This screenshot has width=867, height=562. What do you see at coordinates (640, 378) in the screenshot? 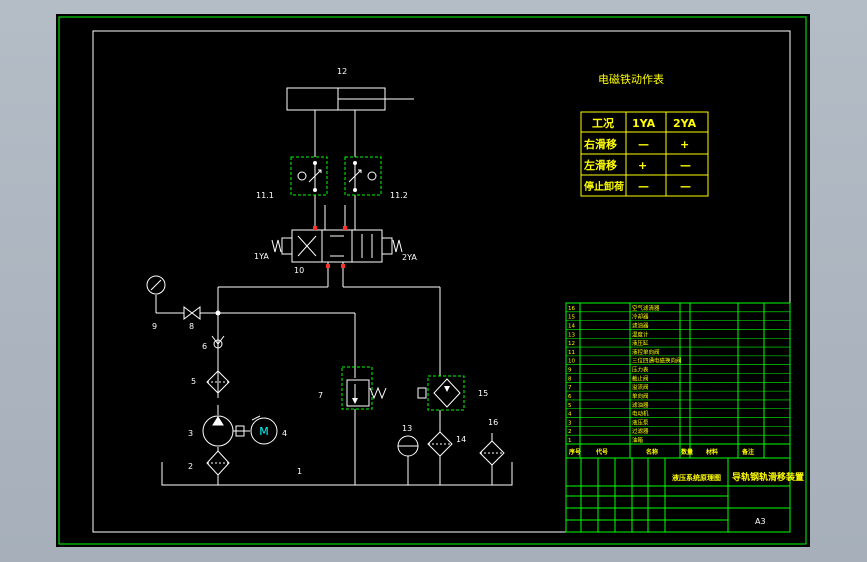
I see `parts-row-name: 截止阀` at bounding box center [640, 378].